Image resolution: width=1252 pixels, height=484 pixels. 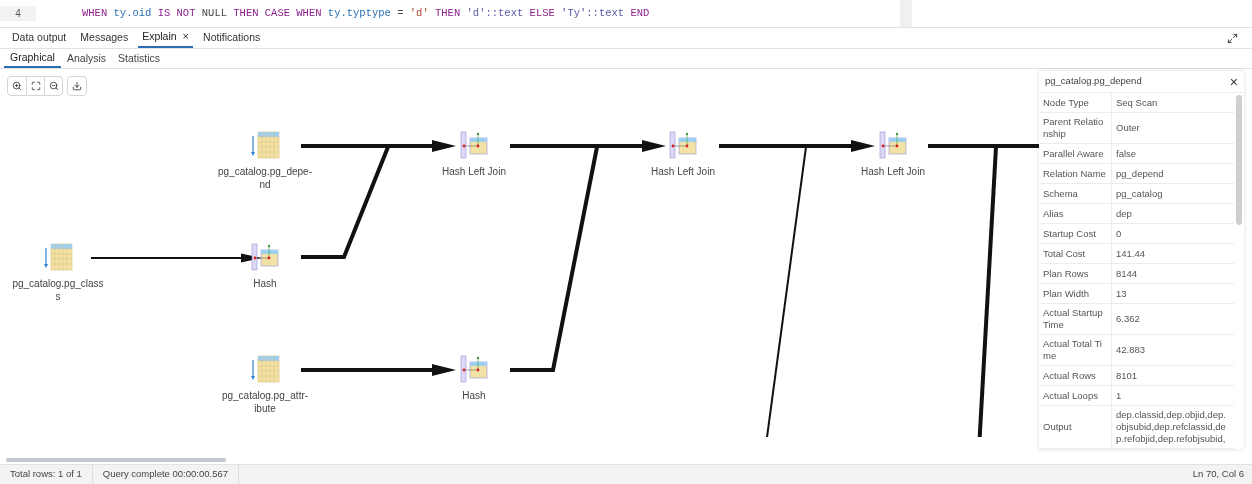 I want to click on result-tab: Explain, so click(x=159, y=36).